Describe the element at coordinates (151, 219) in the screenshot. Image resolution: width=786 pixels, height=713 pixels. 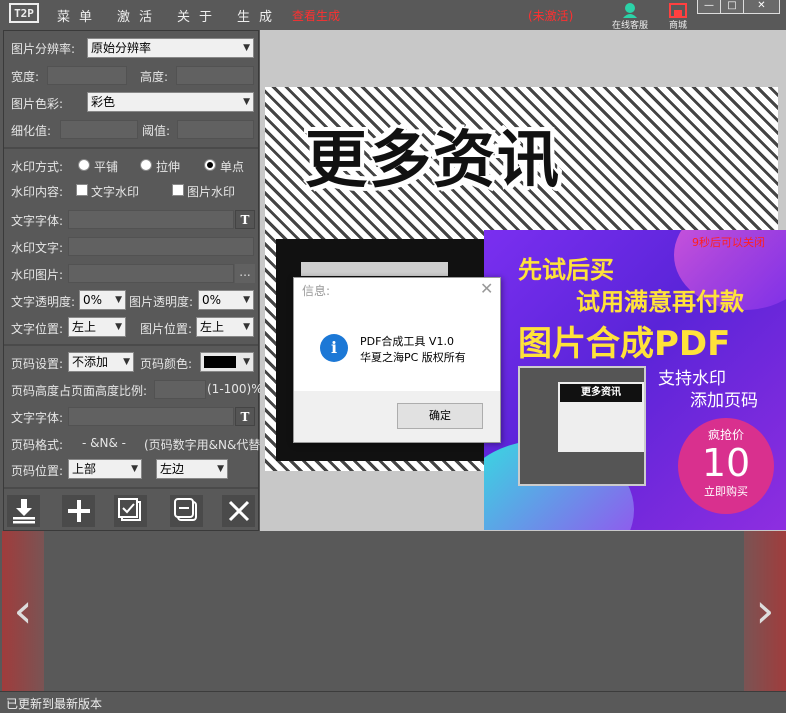
I see `wm-font-input` at that location.